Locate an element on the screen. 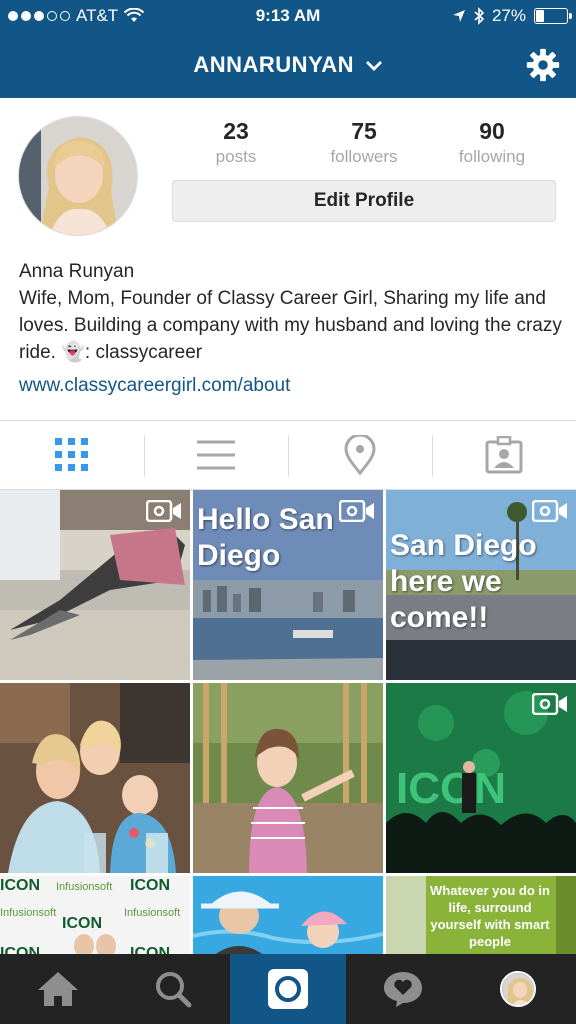 The width and height of the screenshot is (576, 1024). tagged-person-icon is located at coordinates (504, 455).